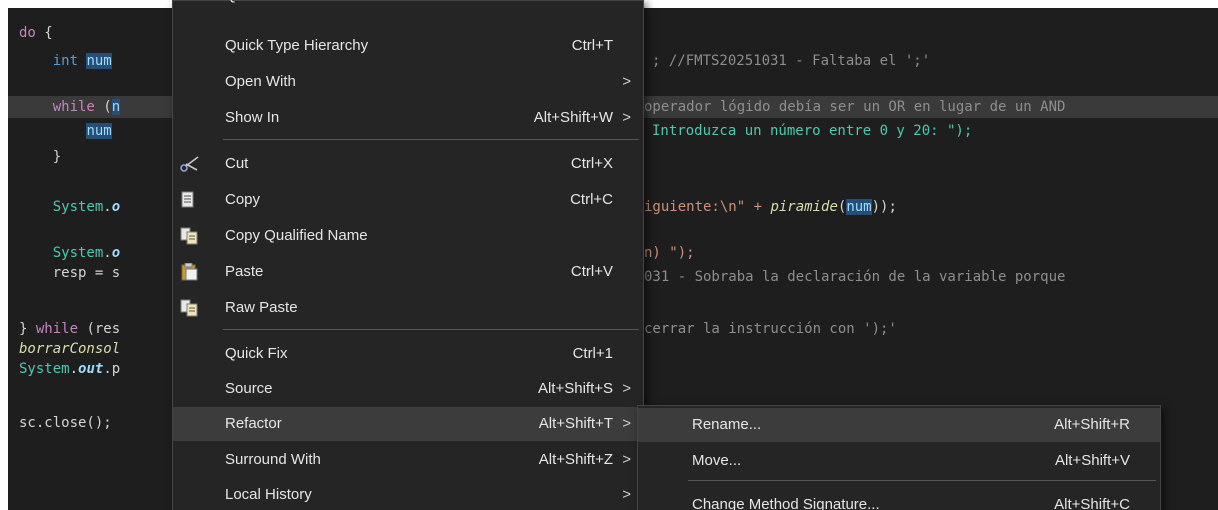  What do you see at coordinates (187, 199) in the screenshot?
I see `copy-icon` at bounding box center [187, 199].